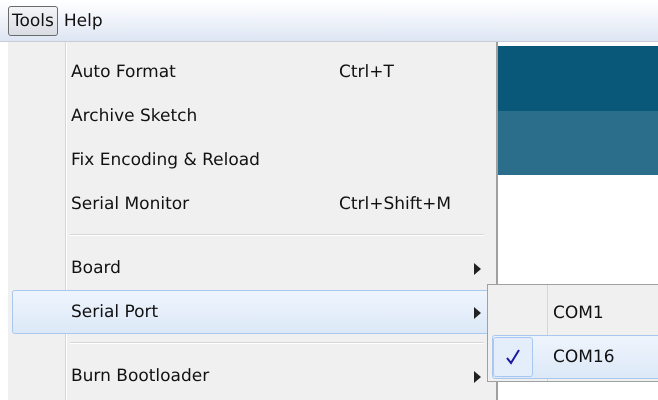 Image resolution: width=658 pixels, height=400 pixels. Describe the element at coordinates (575, 357) in the screenshot. I see `submenu-item: COM16` at that location.